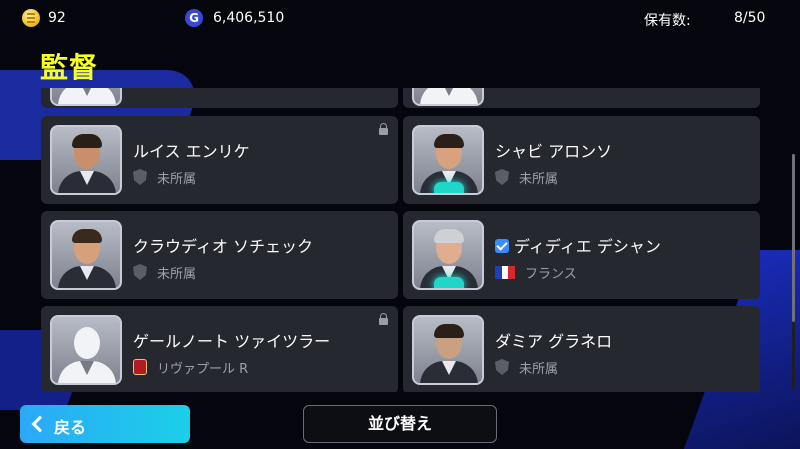  Describe the element at coordinates (70, 427) in the screenshot. I see `back-button-label: 戻る` at that location.